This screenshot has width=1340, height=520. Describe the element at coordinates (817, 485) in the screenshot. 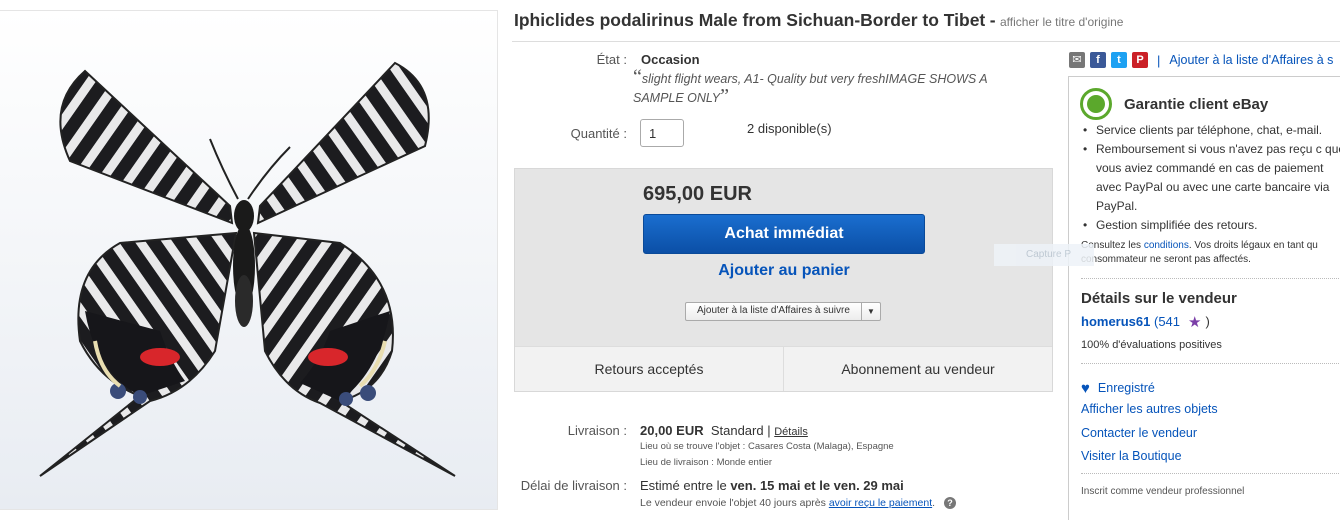

I see `delivery-range: ven. 15 mai et le ven. 29 mai` at that location.